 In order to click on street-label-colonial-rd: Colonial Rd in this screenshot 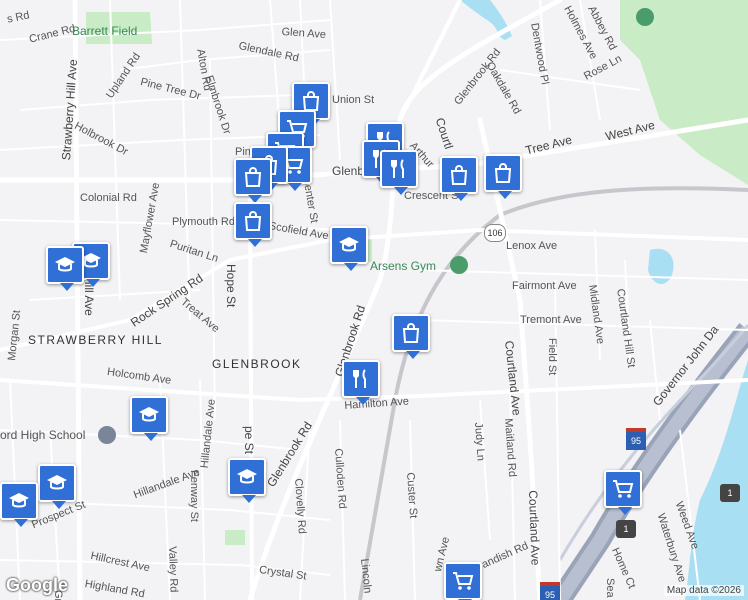, I will do `click(108, 198)`.